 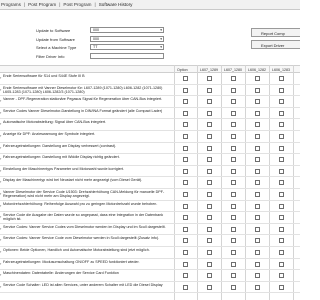 I want to click on export-button: Export Driver, so click(x=275, y=44).